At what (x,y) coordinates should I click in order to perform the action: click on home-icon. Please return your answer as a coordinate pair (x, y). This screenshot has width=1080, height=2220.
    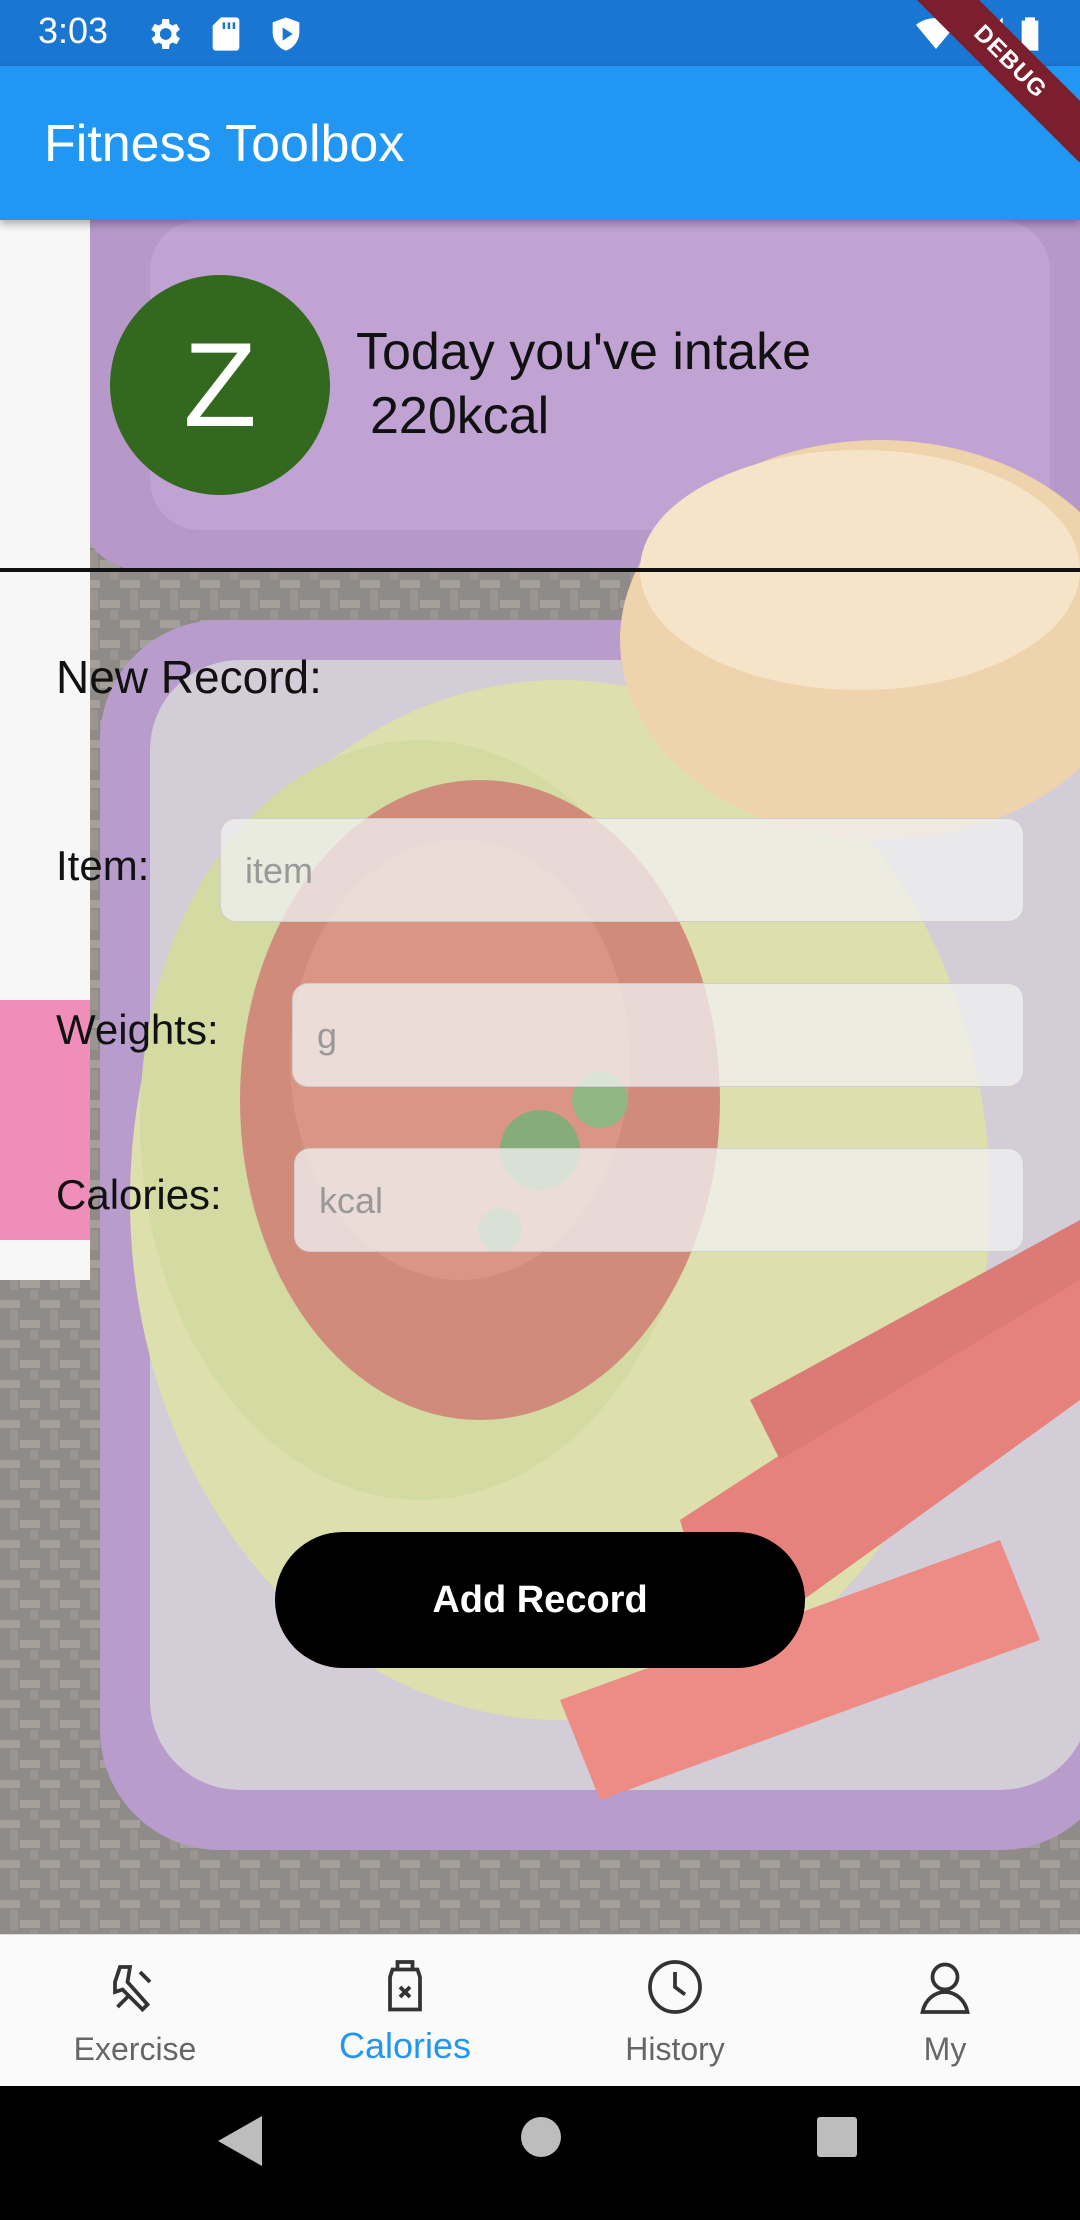
    Looking at the image, I should click on (541, 2137).